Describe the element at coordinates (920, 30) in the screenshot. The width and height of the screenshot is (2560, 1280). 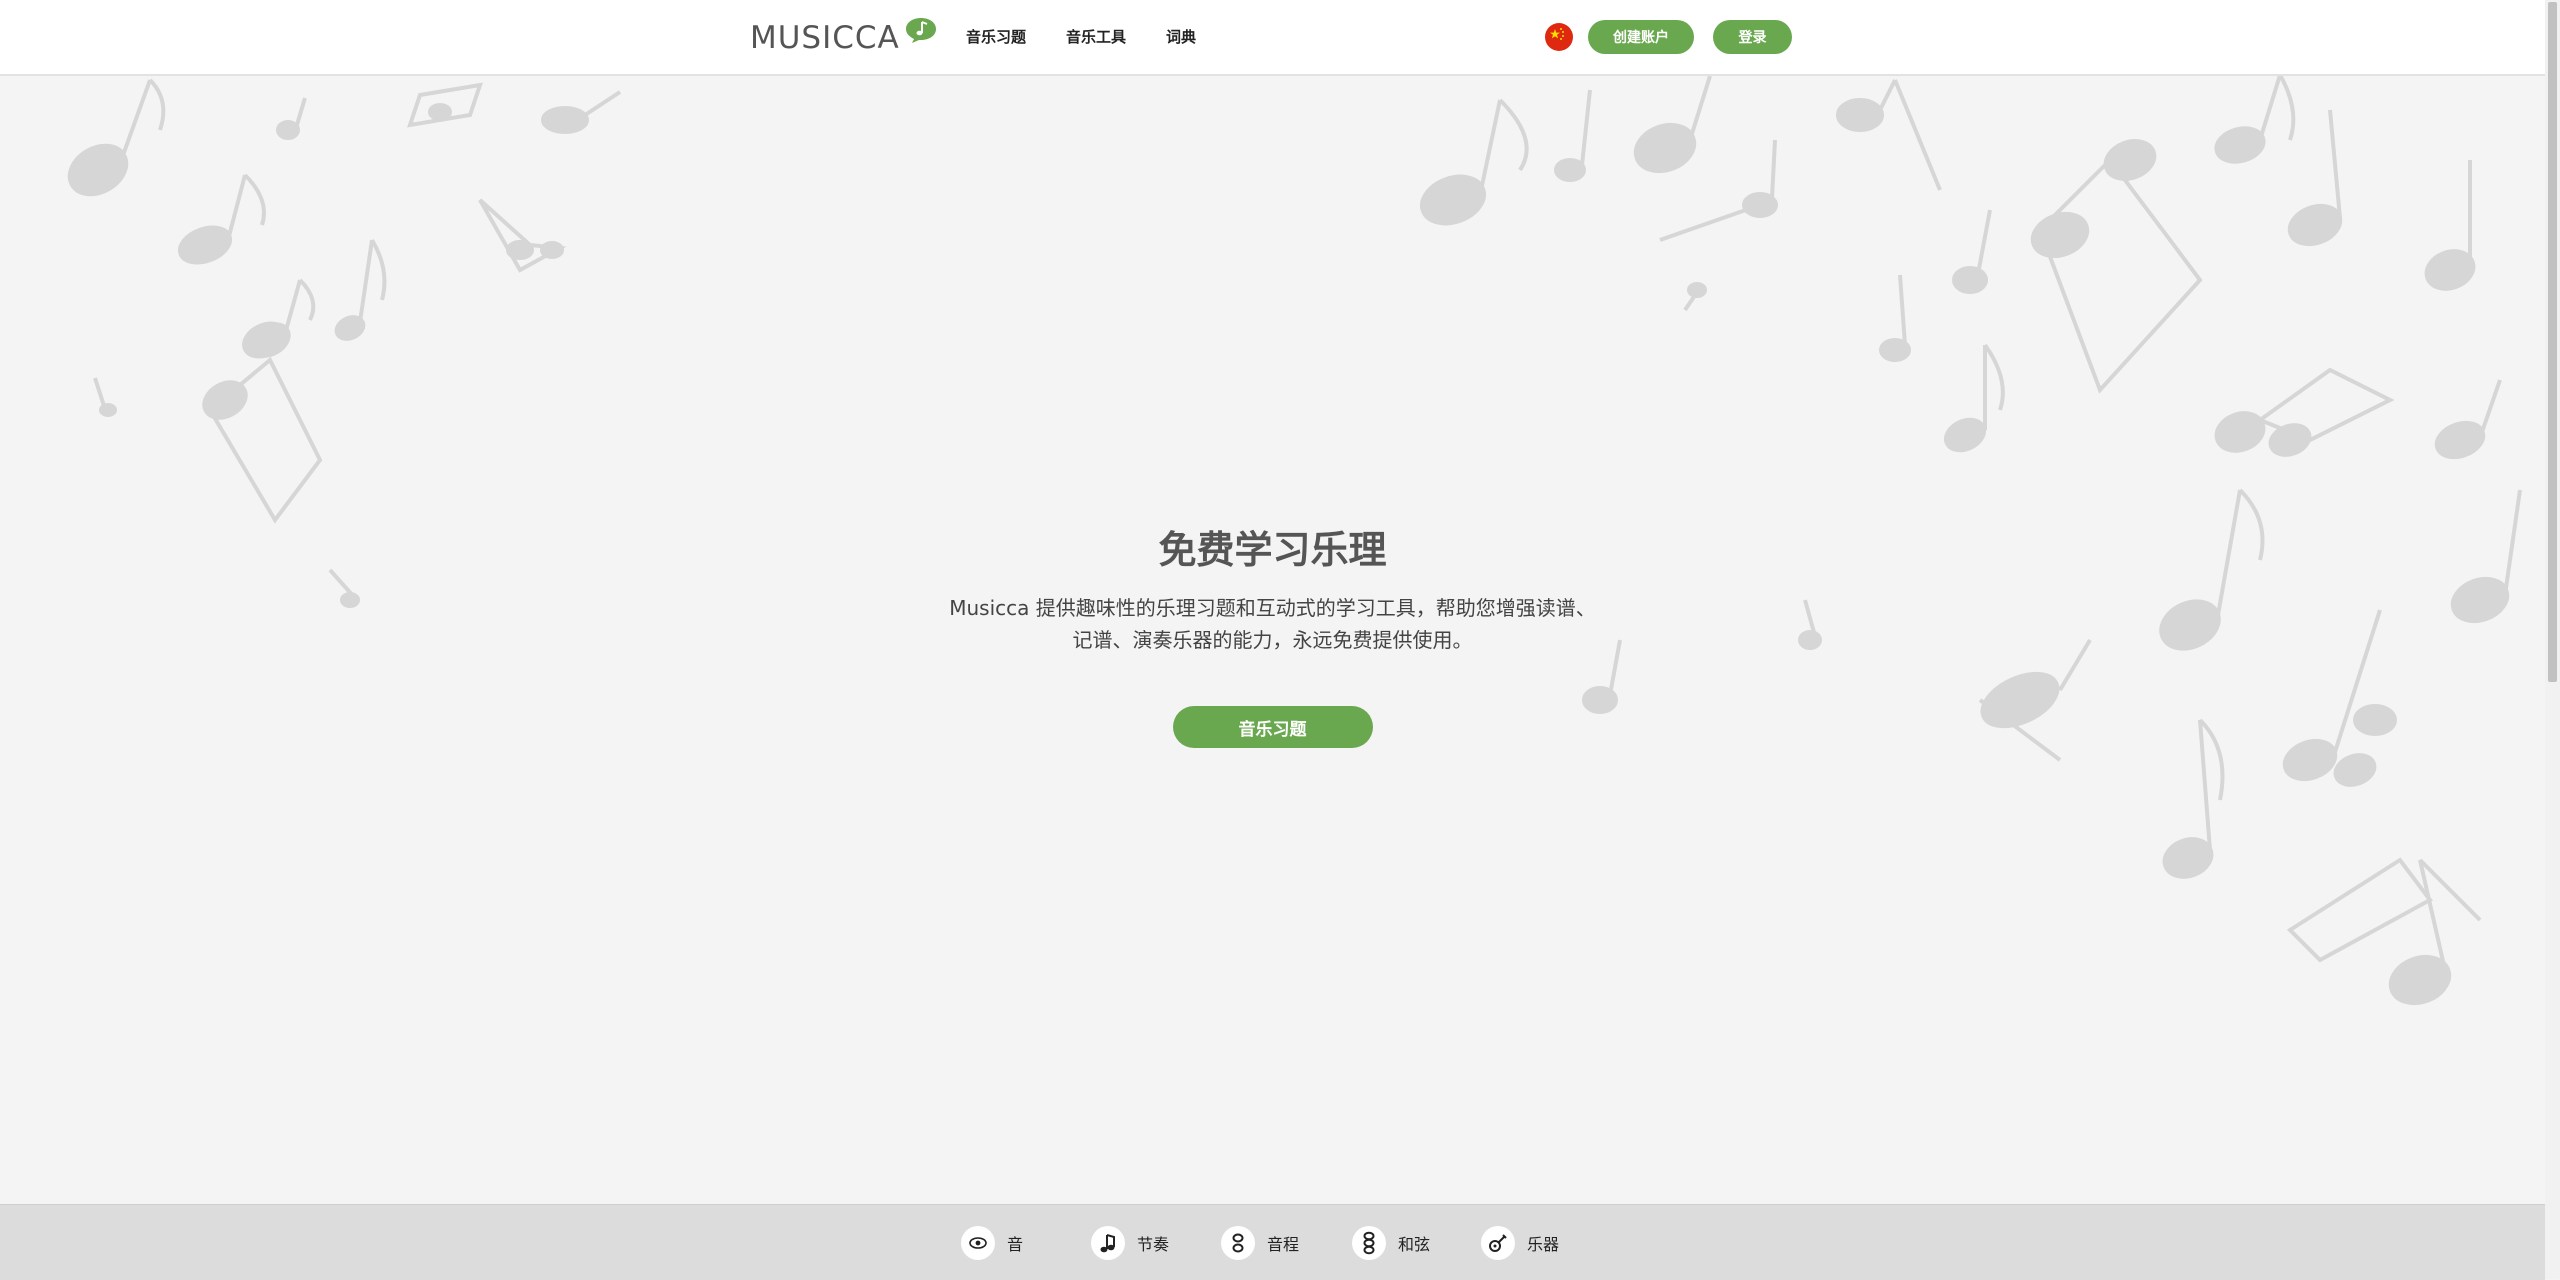
I see `logo-speech-bubble-icon` at that location.